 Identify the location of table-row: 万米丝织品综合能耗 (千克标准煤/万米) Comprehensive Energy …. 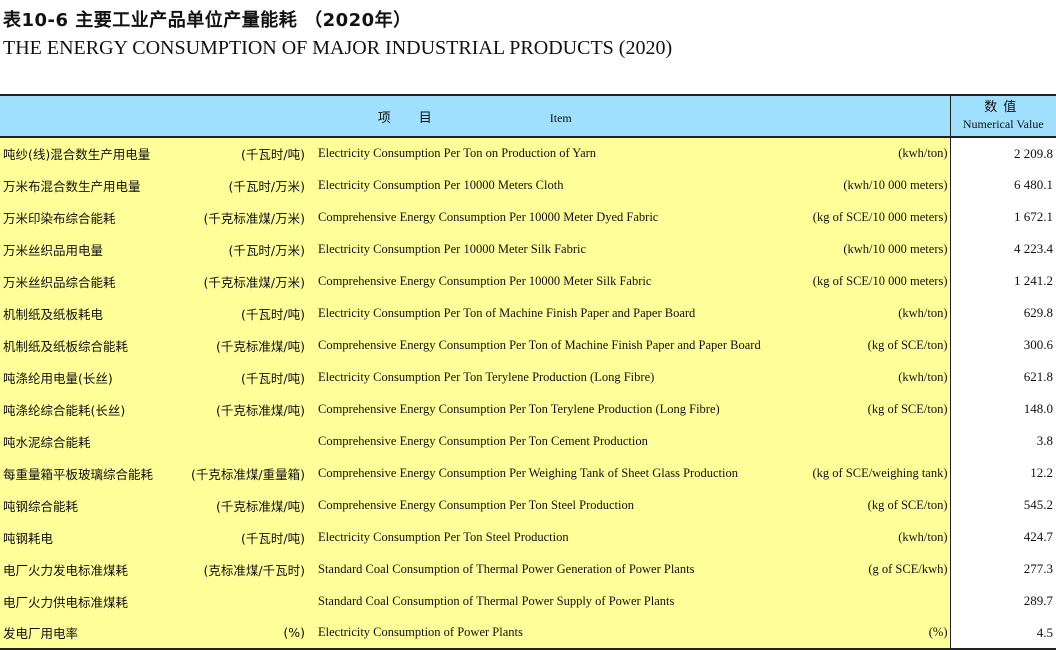
(528, 281).